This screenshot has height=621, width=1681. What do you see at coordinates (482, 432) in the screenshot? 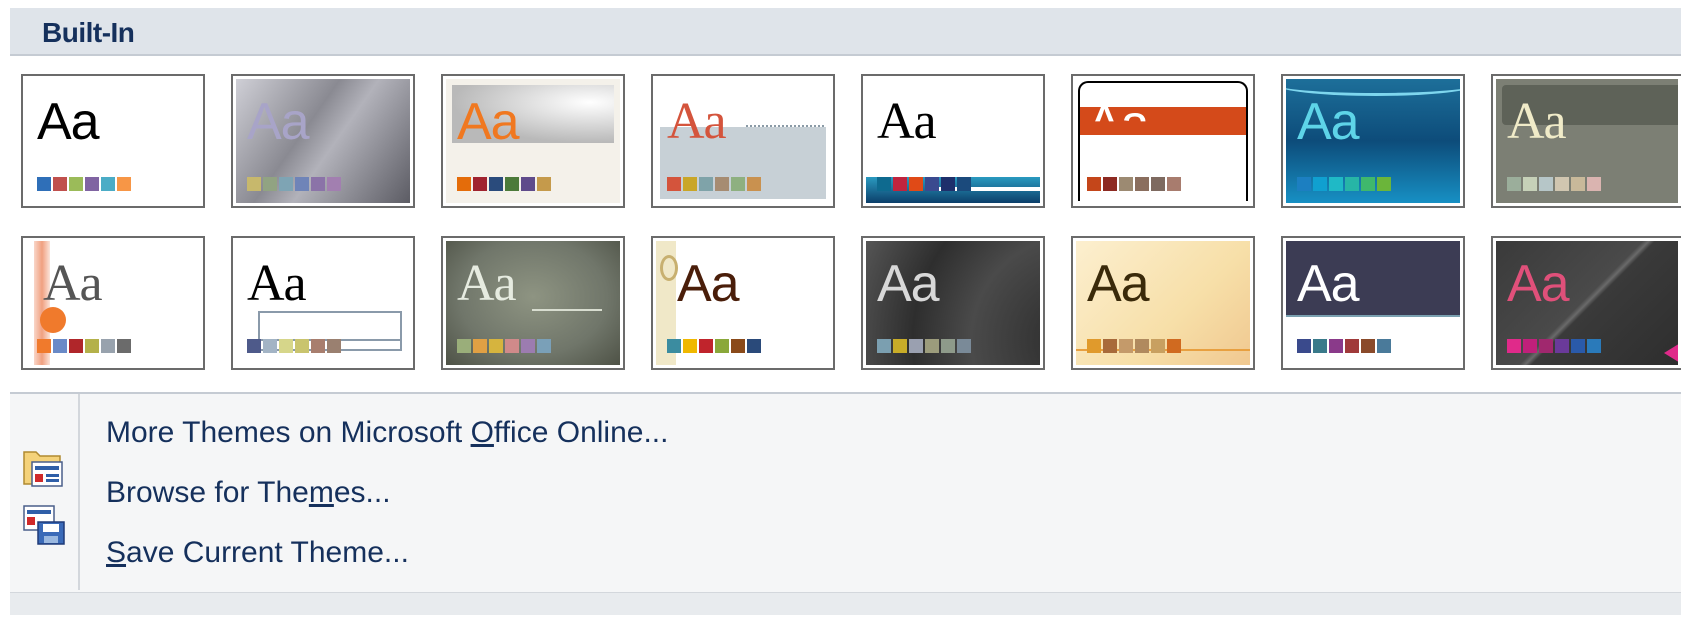
I see `access-key: O` at bounding box center [482, 432].